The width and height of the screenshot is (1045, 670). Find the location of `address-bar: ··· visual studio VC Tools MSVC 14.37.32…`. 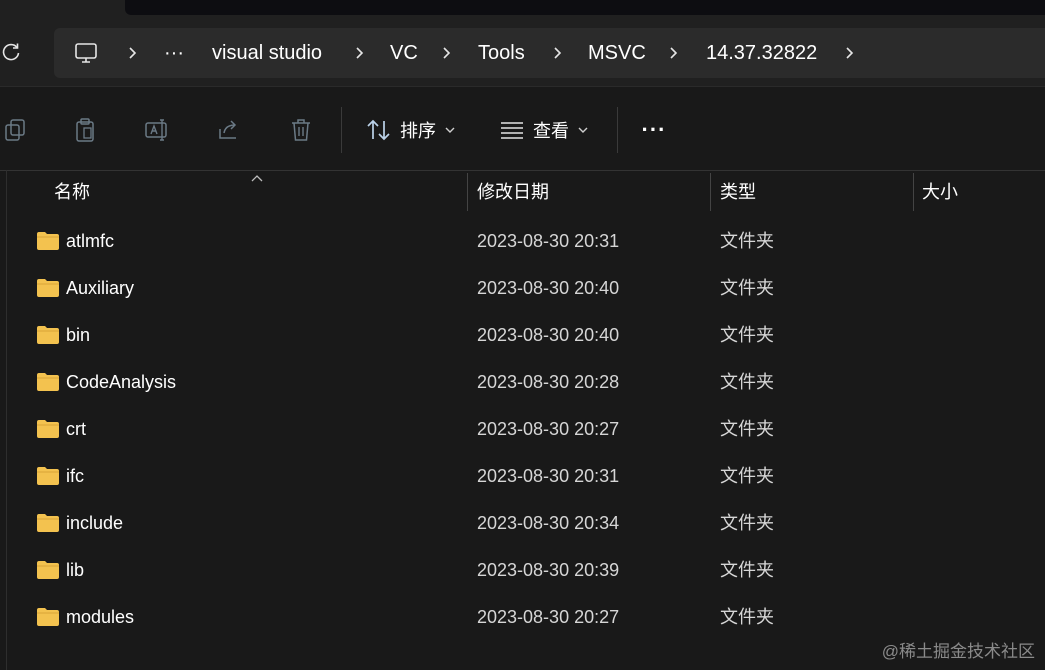

address-bar: ··· visual studio VC Tools MSVC 14.37.32… is located at coordinates (549, 53).